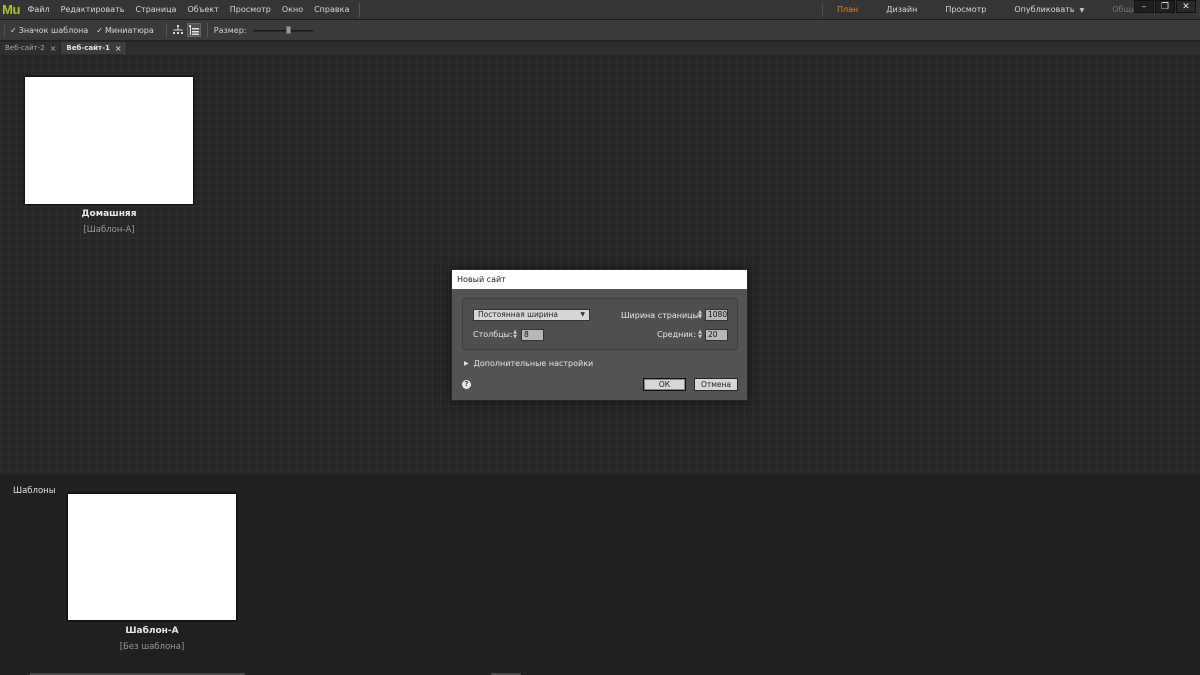 This screenshot has height=675, width=1200. Describe the element at coordinates (109, 140) in the screenshot. I see `home-page-thumbnail` at that location.